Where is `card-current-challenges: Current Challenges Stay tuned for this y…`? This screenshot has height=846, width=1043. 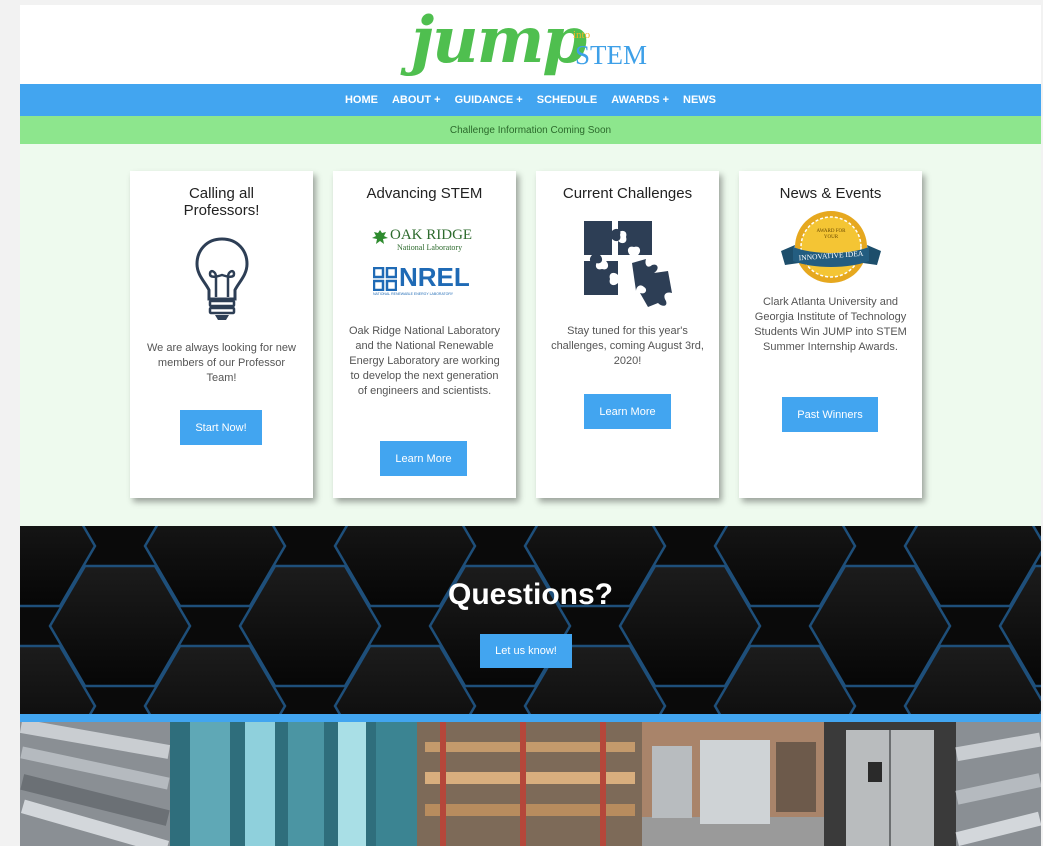 card-current-challenges: Current Challenges Stay tuned for this y… is located at coordinates (627, 334).